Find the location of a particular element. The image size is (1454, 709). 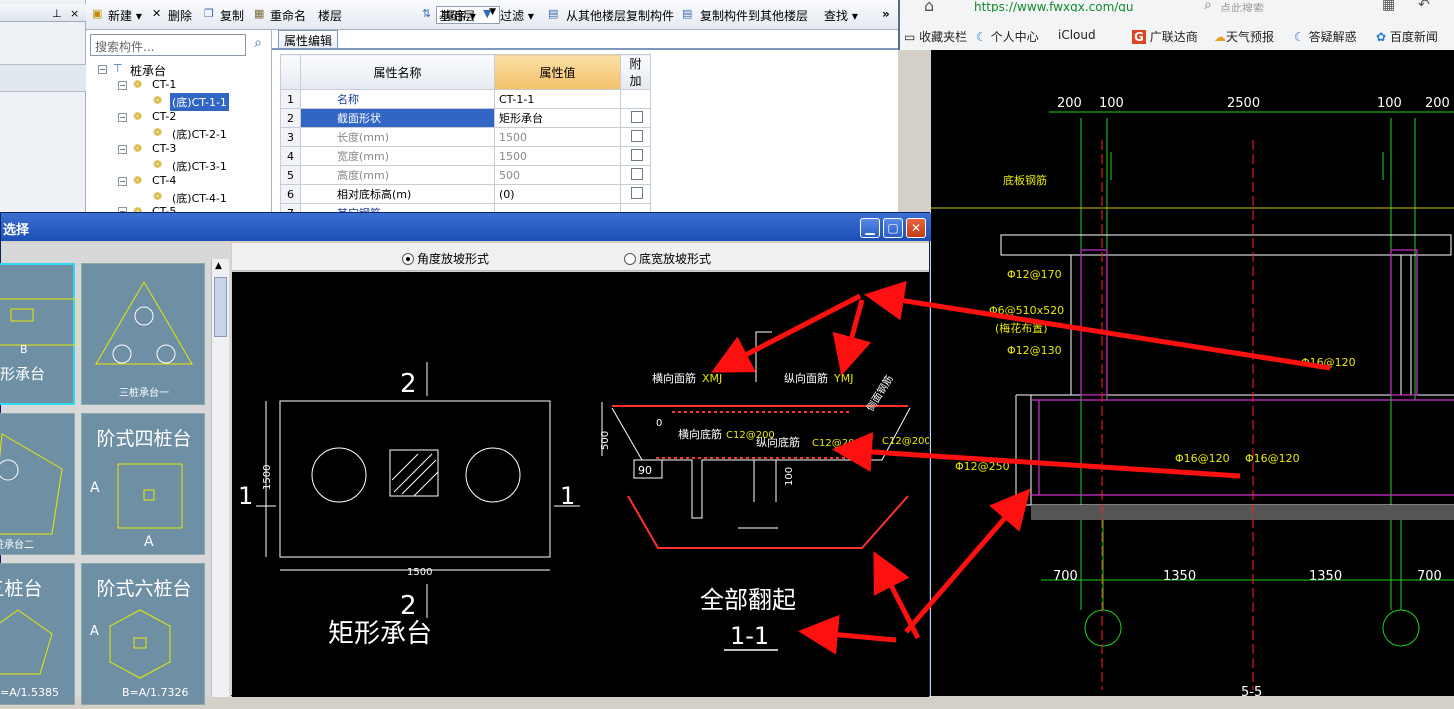

find-button: 查找 ▾ is located at coordinates (841, 15).